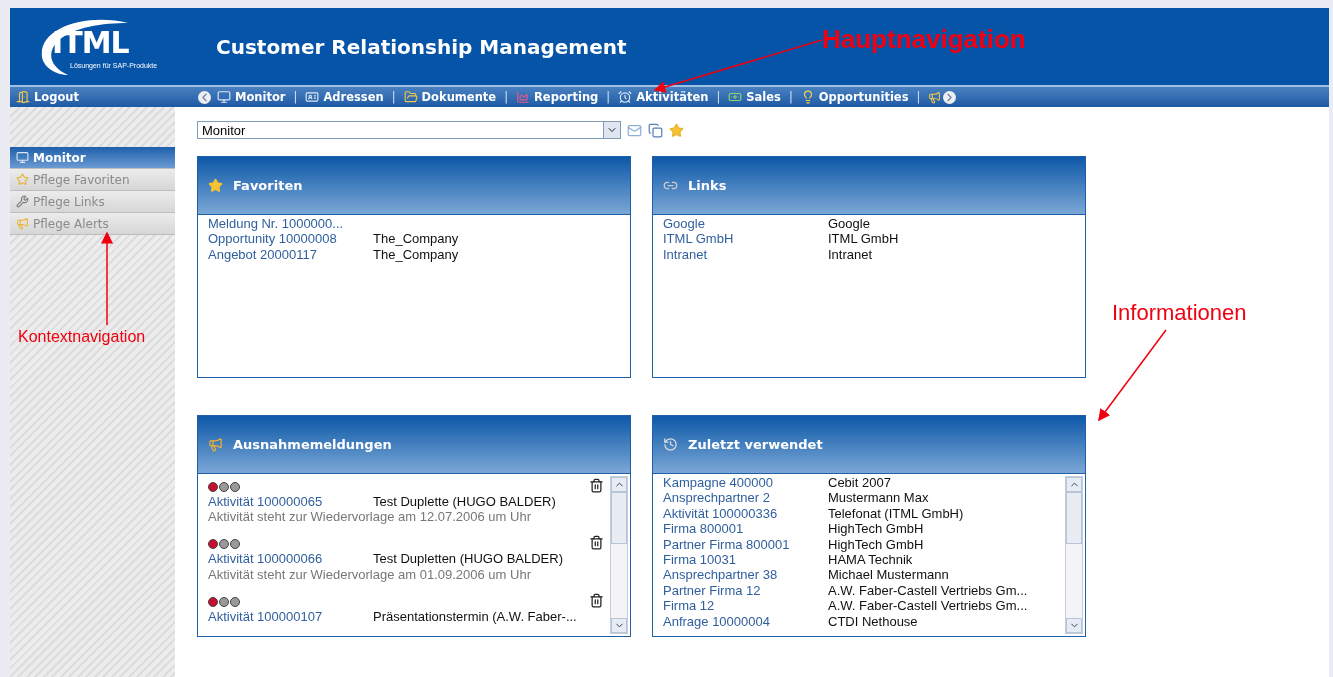 This screenshot has height=677, width=1333. What do you see at coordinates (268, 185) in the screenshot?
I see `panel-title: Favoriten` at bounding box center [268, 185].